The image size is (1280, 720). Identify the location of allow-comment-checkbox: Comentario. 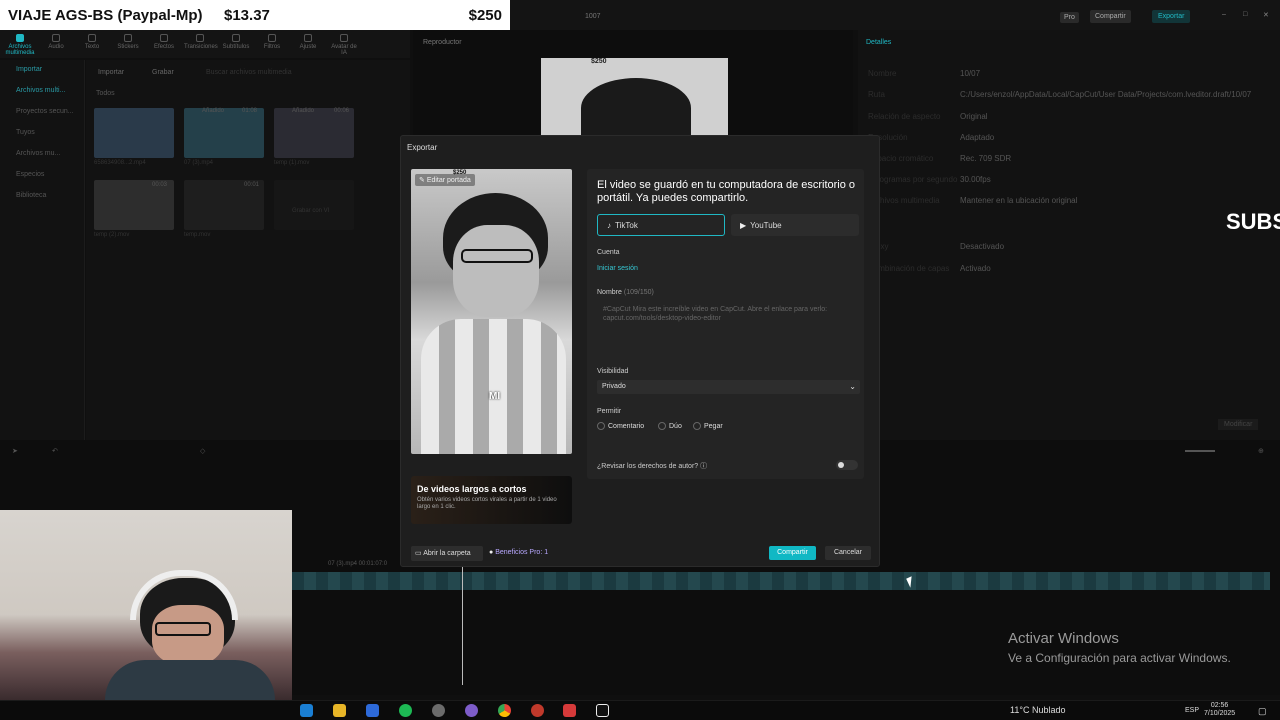
(620, 426).